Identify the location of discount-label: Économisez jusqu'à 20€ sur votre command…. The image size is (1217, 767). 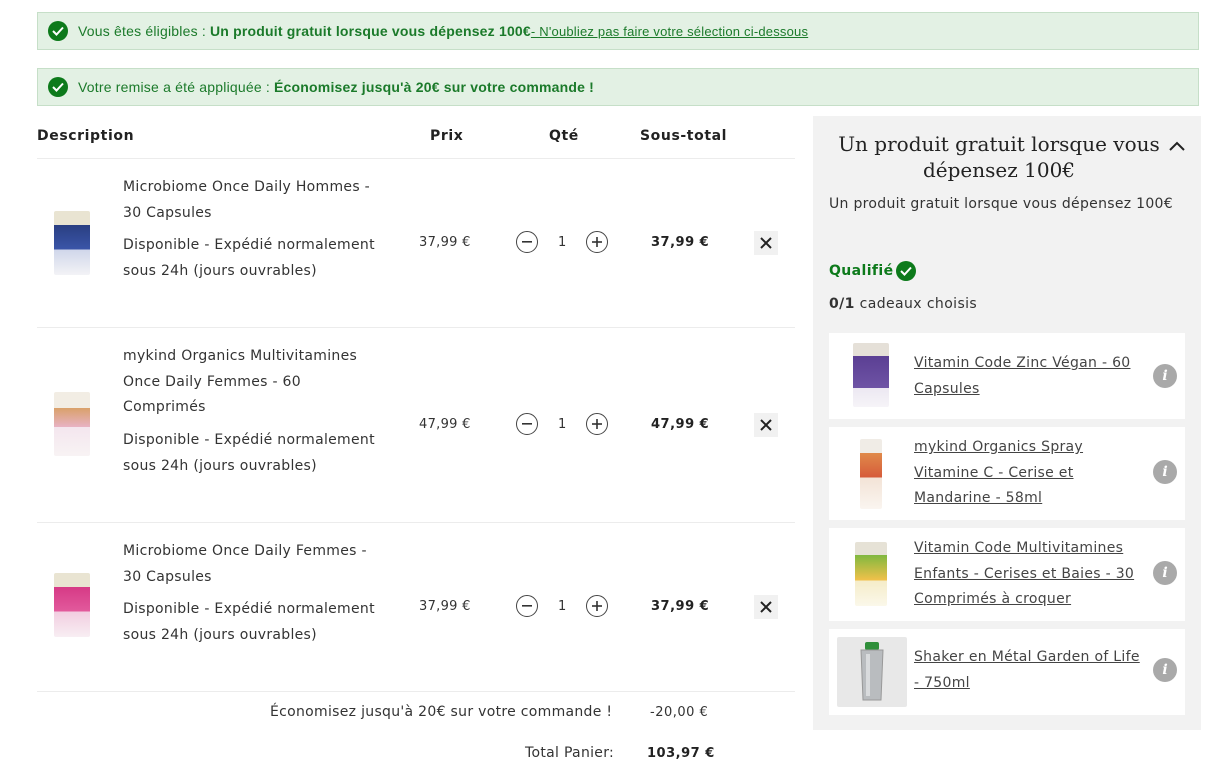
(441, 712).